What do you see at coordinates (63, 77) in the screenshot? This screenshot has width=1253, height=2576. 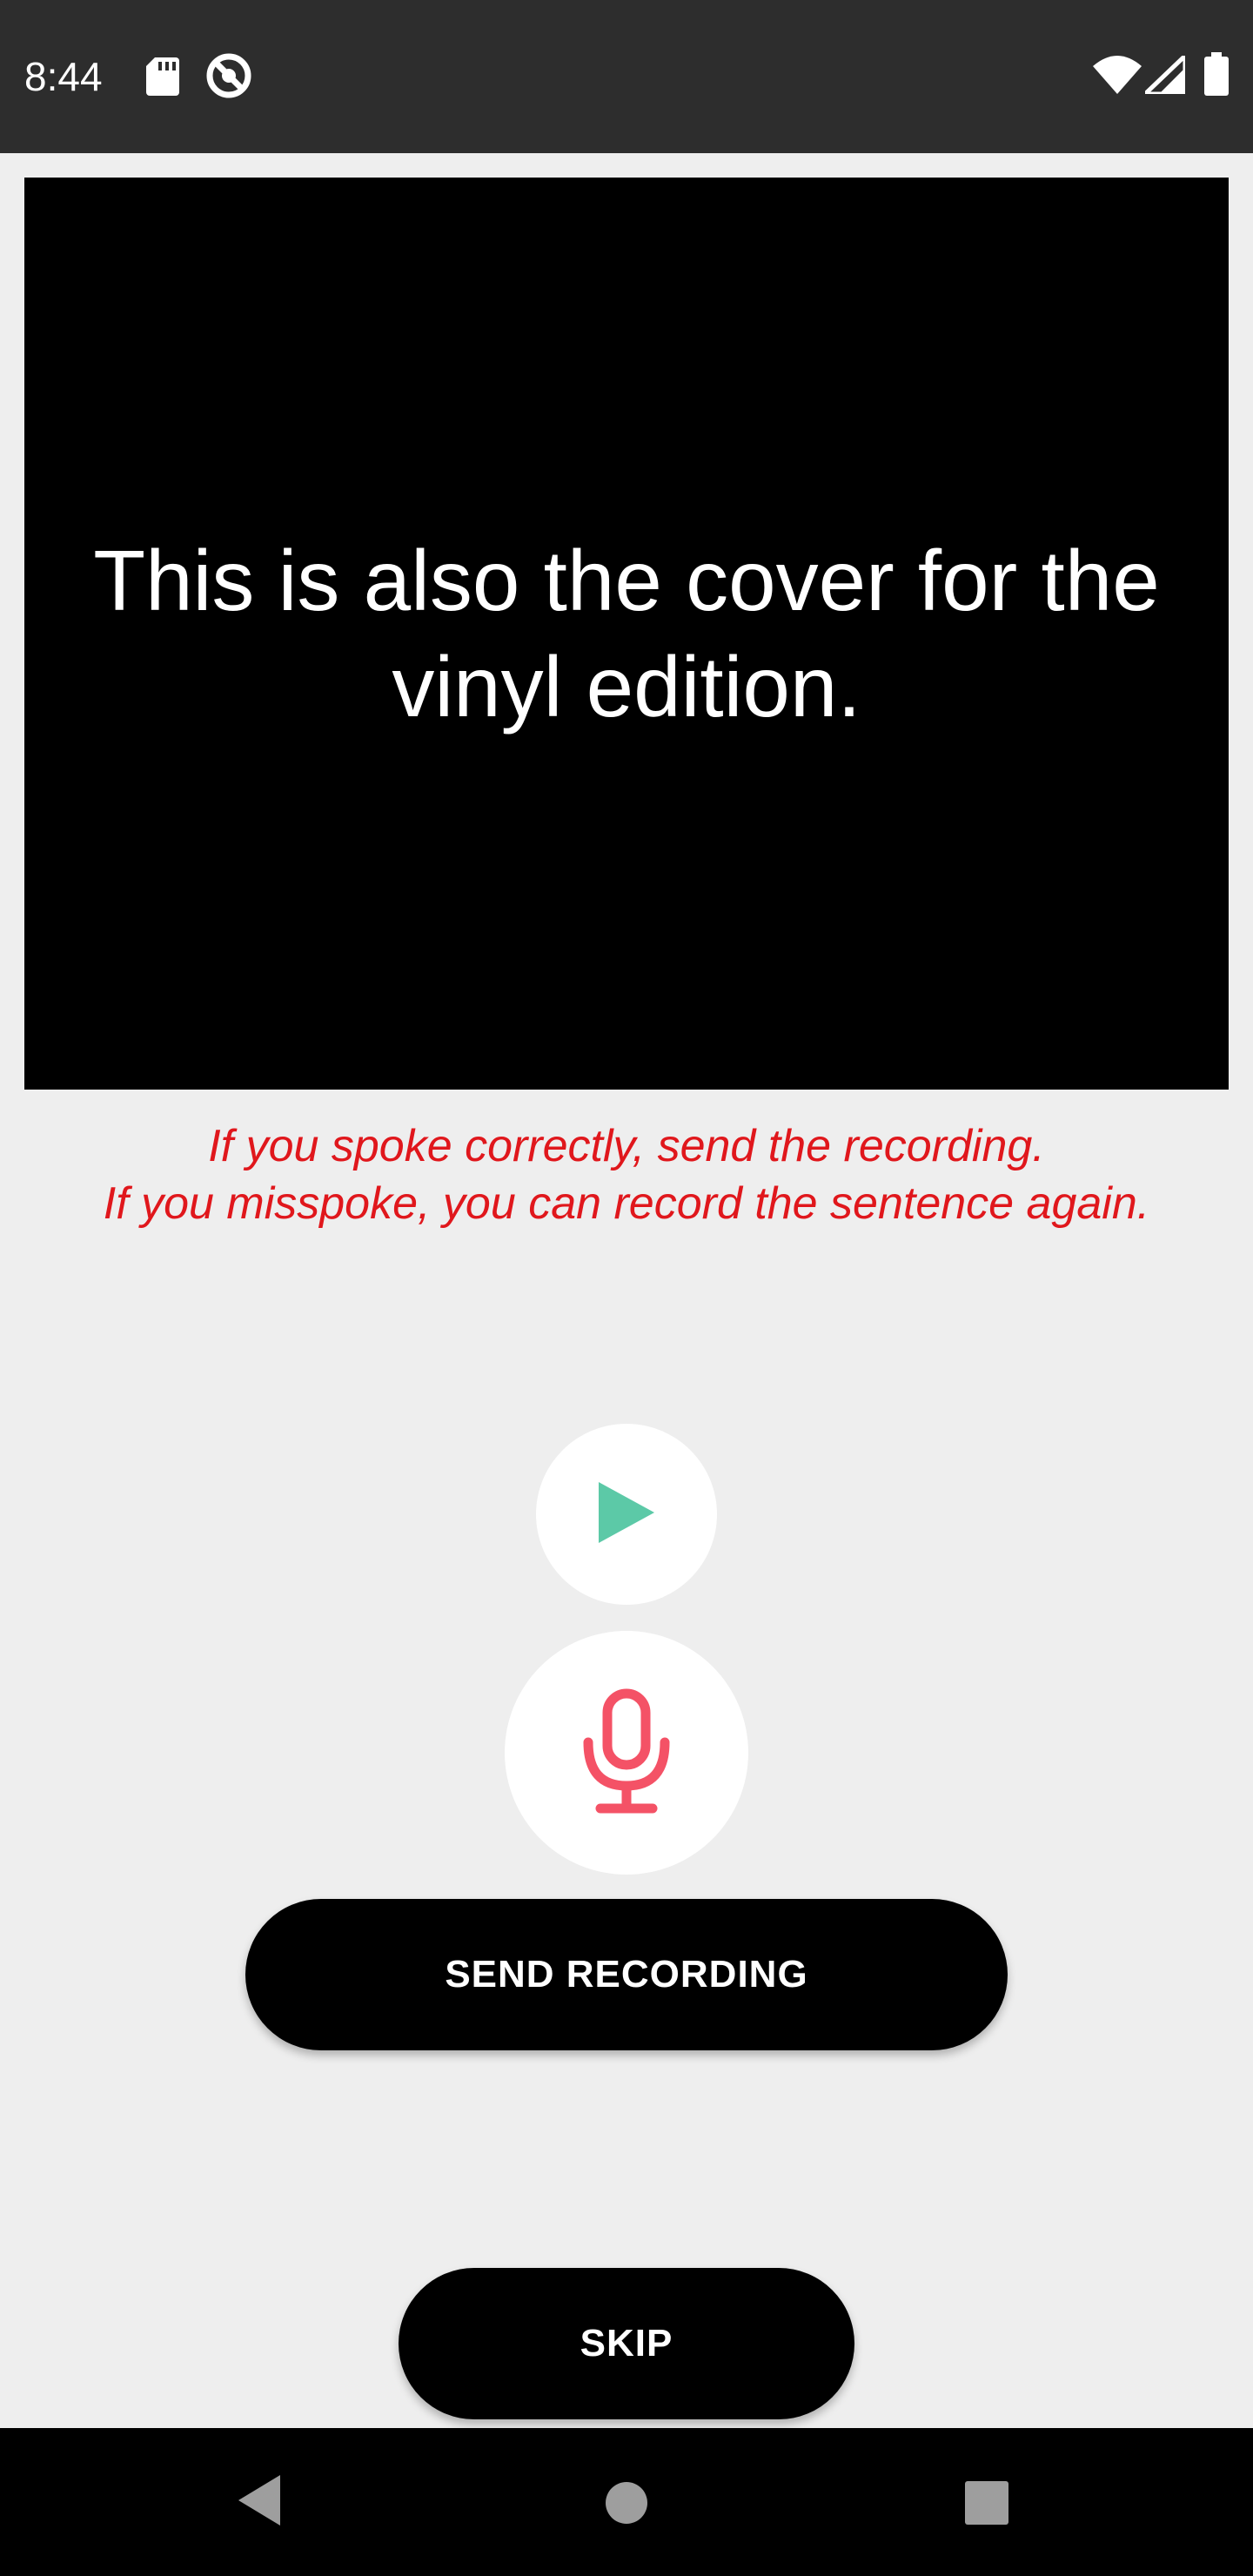 I see `status-time: 8:44` at bounding box center [63, 77].